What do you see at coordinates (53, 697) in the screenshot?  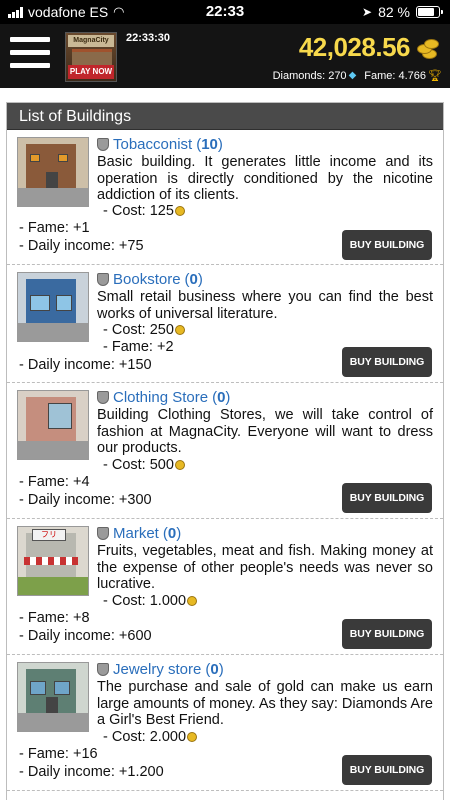 I see `jewelry-store-image` at bounding box center [53, 697].